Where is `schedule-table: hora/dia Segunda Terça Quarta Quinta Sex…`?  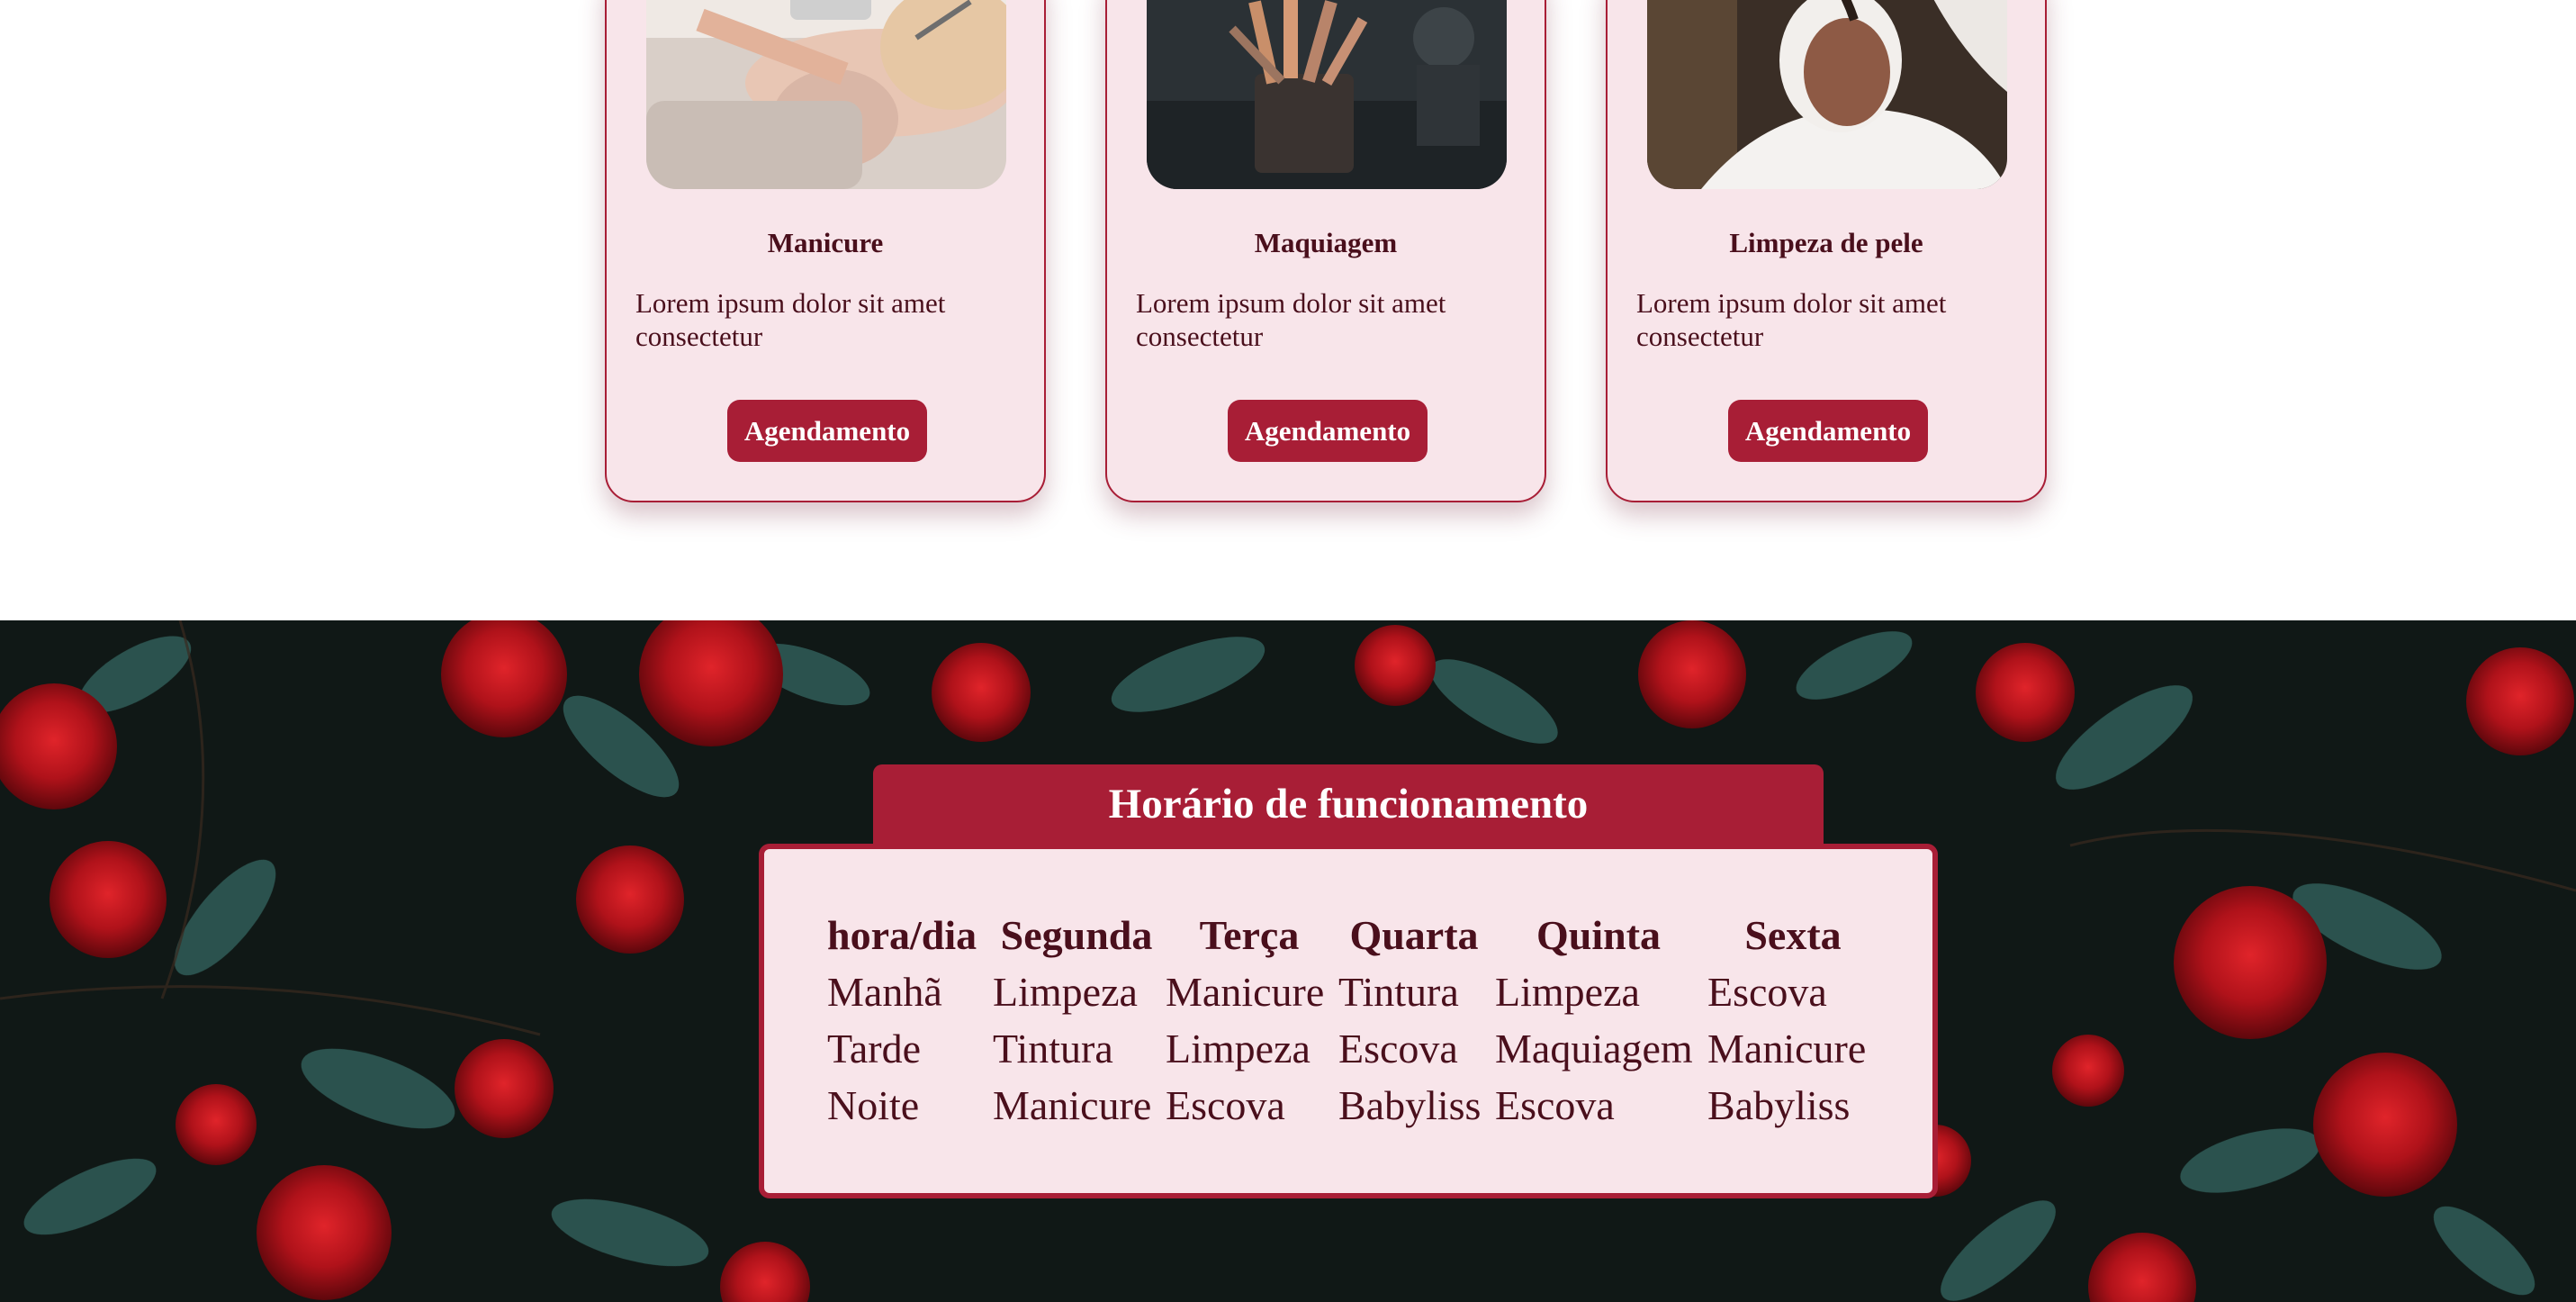 schedule-table: hora/dia Segunda Terça Quarta Quinta Sex… is located at coordinates (1355, 1020).